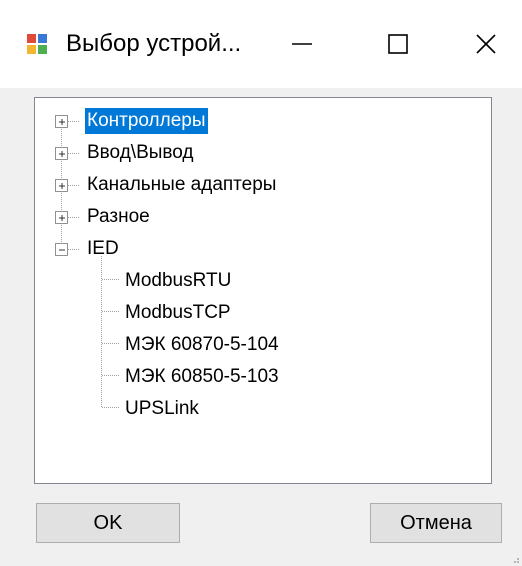 The image size is (522, 566). I want to click on tree-node: IED, so click(103, 249).